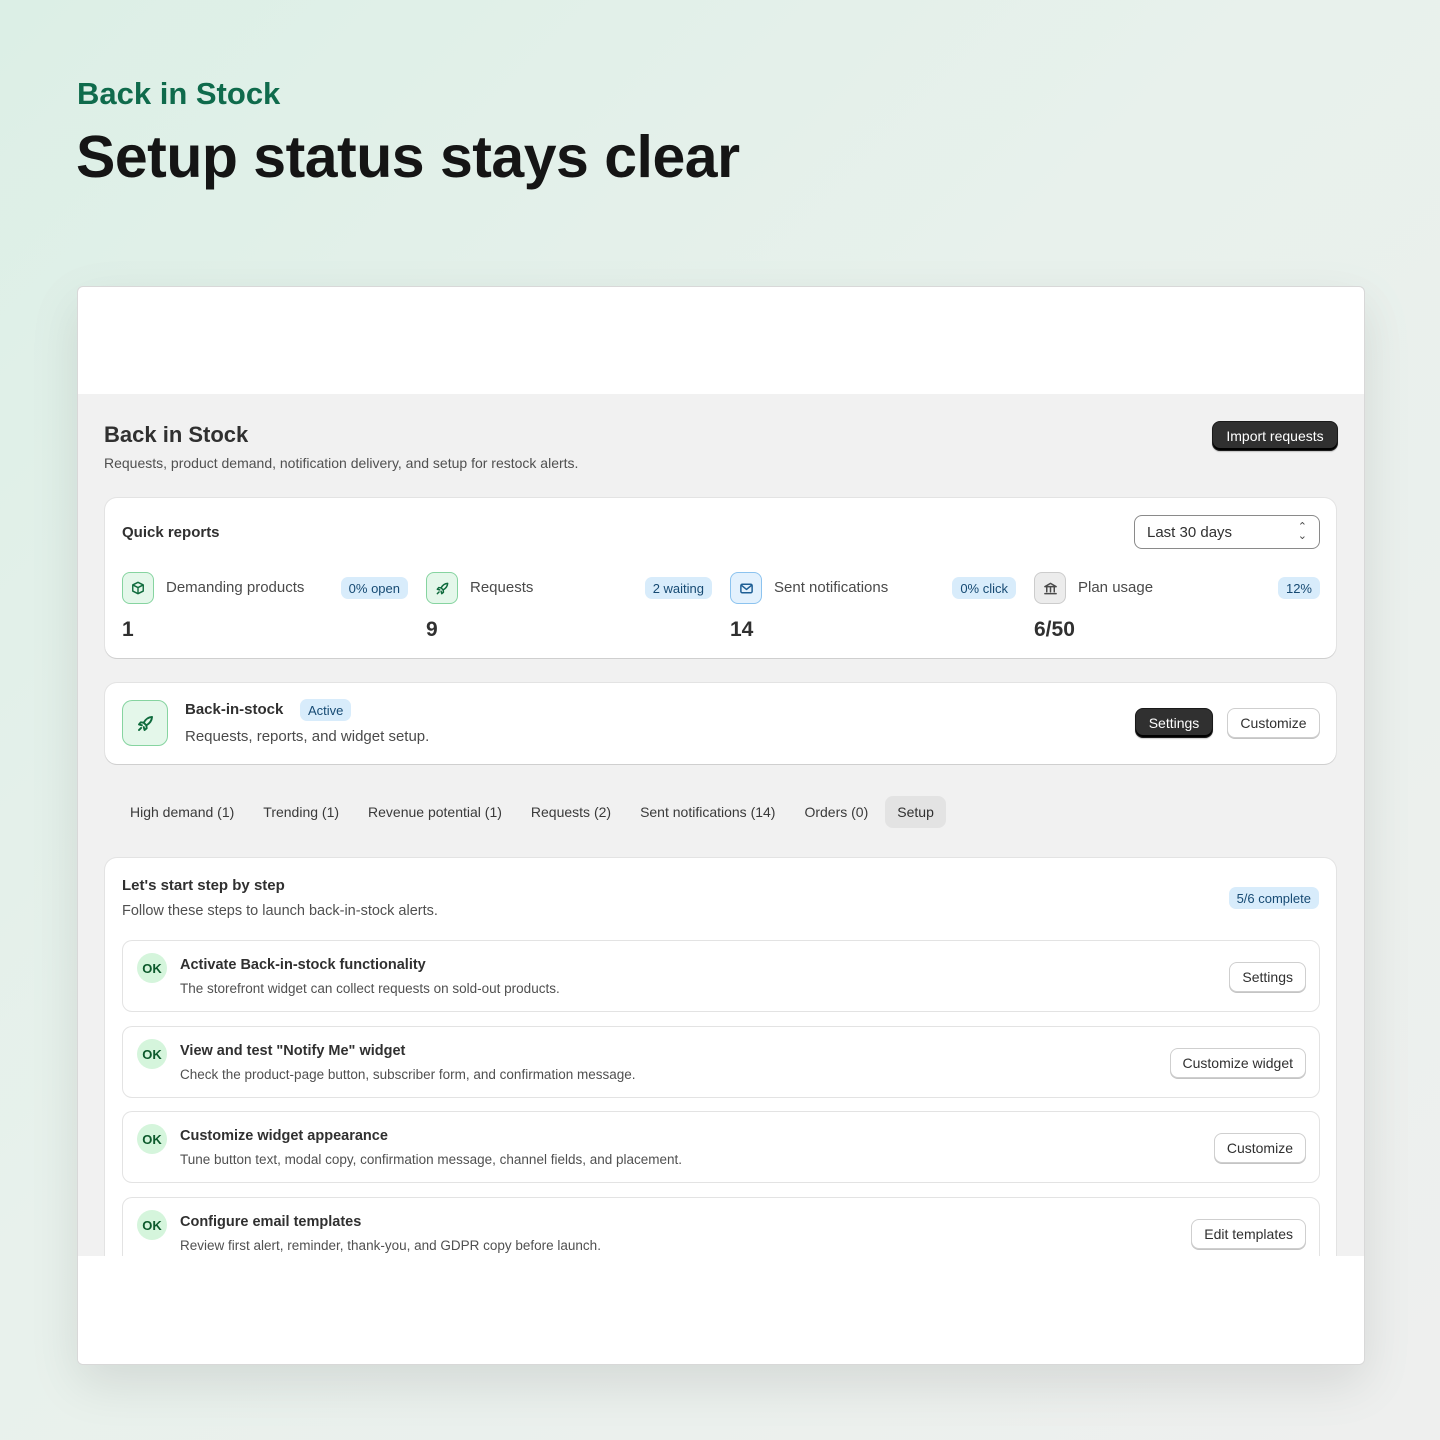  What do you see at coordinates (1275, 436) in the screenshot?
I see `import-requests-button: Import requests` at bounding box center [1275, 436].